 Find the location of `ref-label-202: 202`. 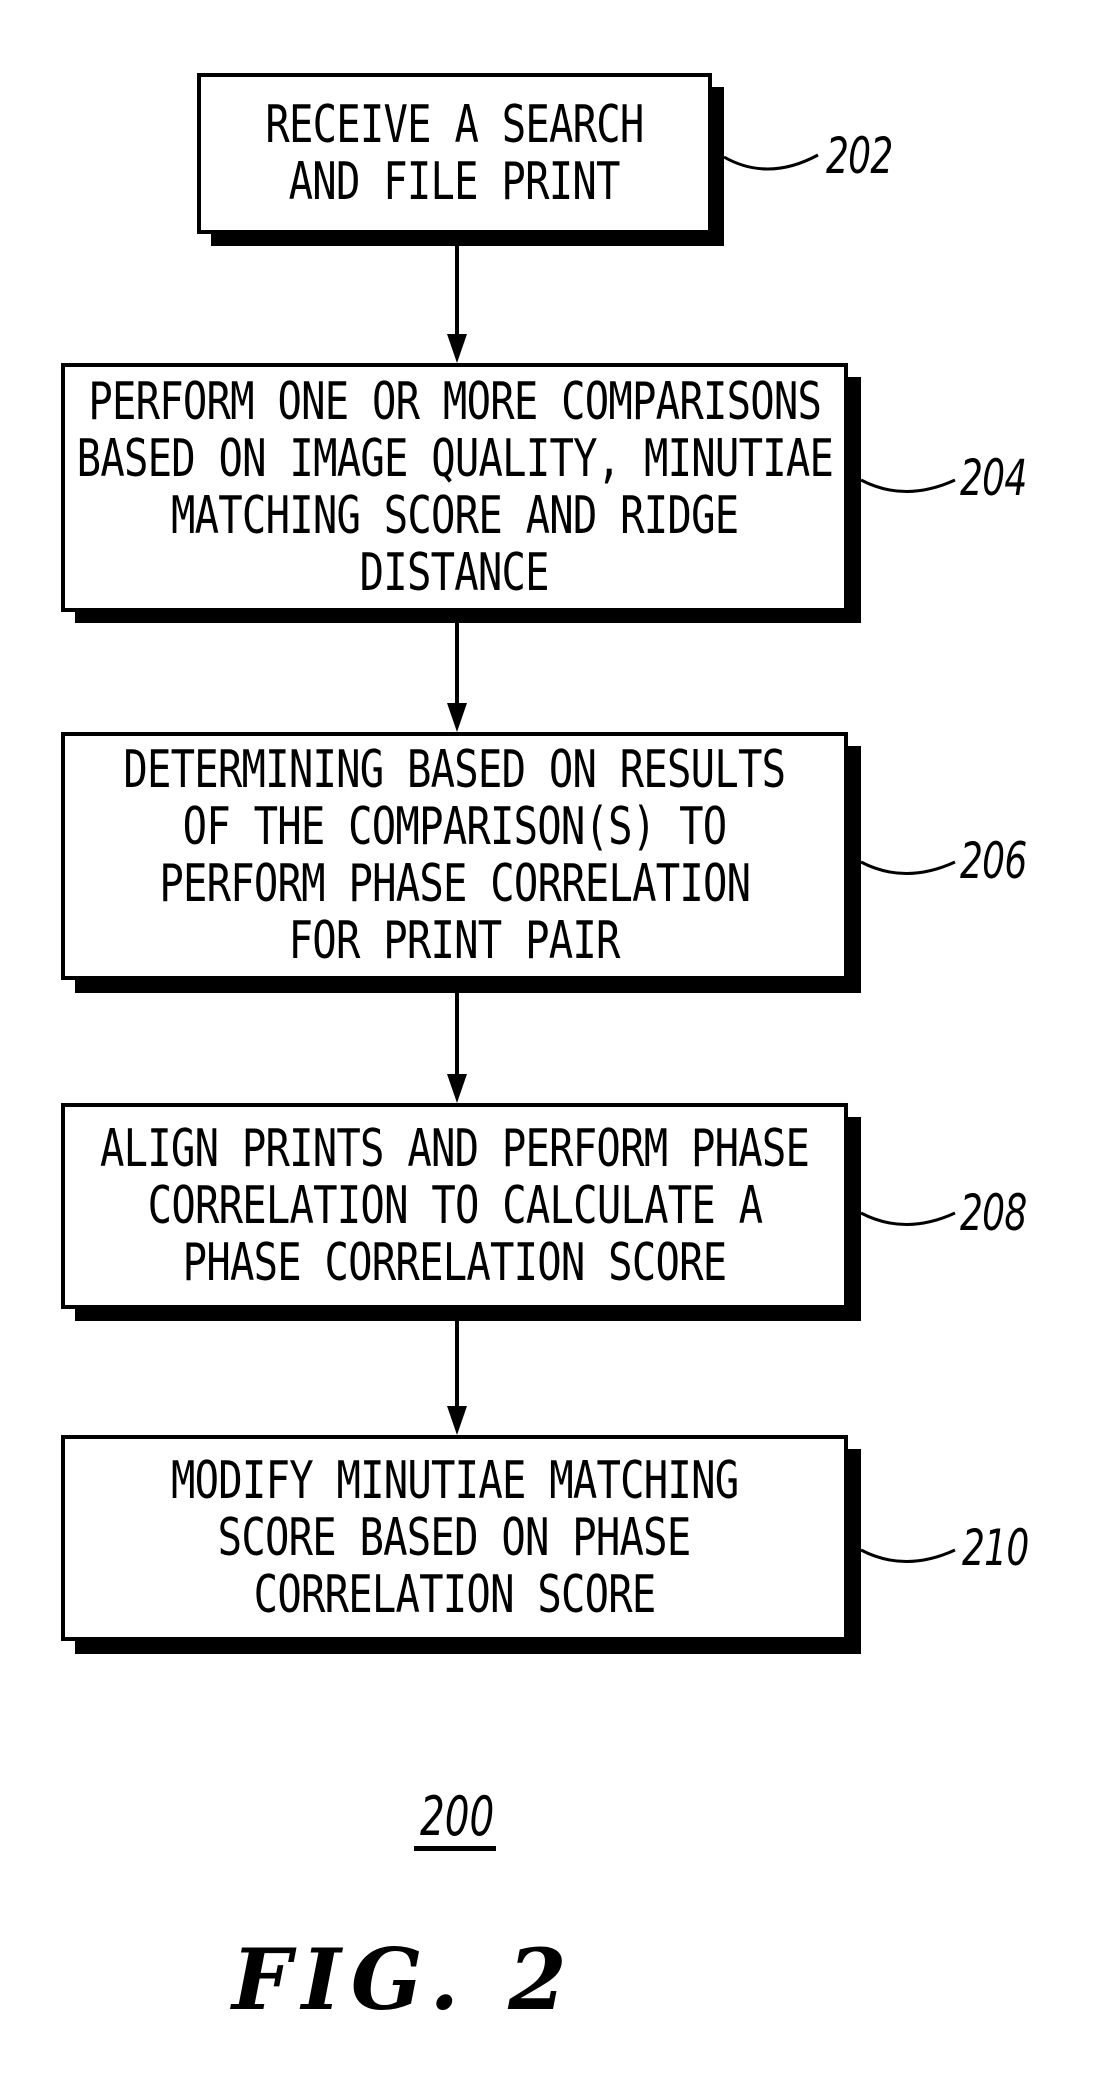

ref-label-202: 202 is located at coordinates (859, 156).